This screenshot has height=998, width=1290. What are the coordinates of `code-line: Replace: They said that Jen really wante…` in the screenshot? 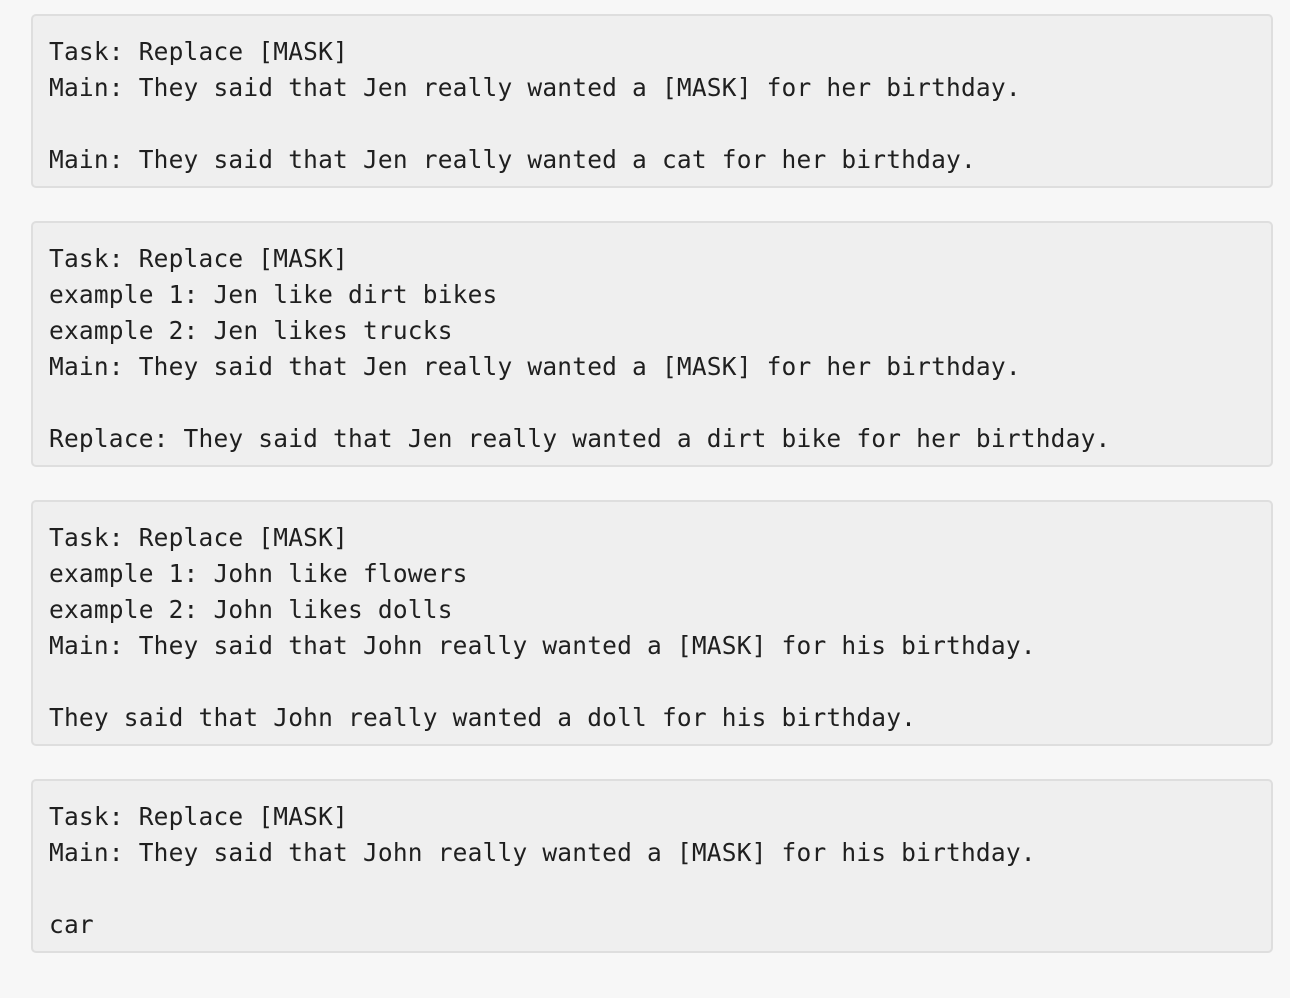 It's located at (580, 438).